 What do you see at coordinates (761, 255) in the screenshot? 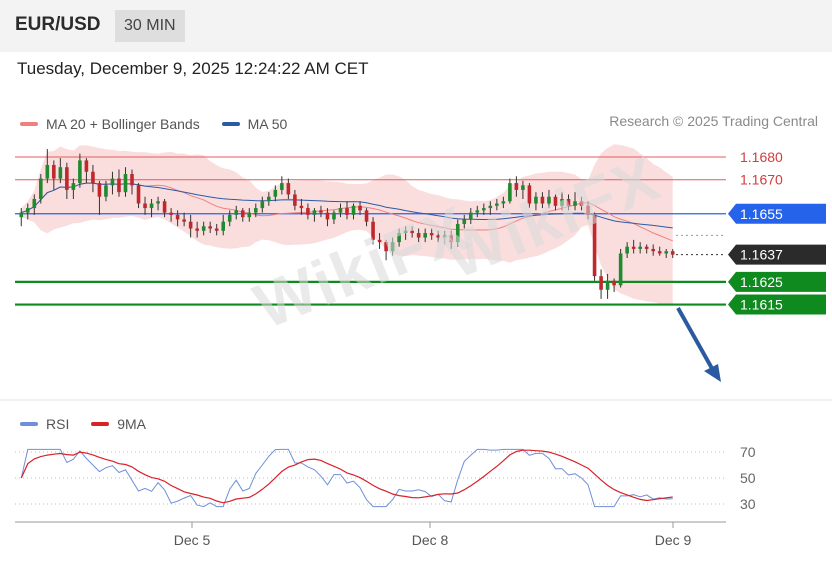
I see `last-price-label: 1.1637` at bounding box center [761, 255].